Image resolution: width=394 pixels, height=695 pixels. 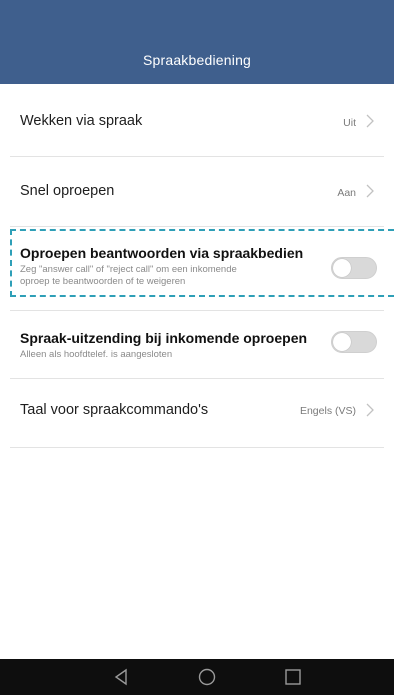 I want to click on setting-row-voice-language: Taal voor spraakcommando's Engels (VS), so click(x=197, y=413).